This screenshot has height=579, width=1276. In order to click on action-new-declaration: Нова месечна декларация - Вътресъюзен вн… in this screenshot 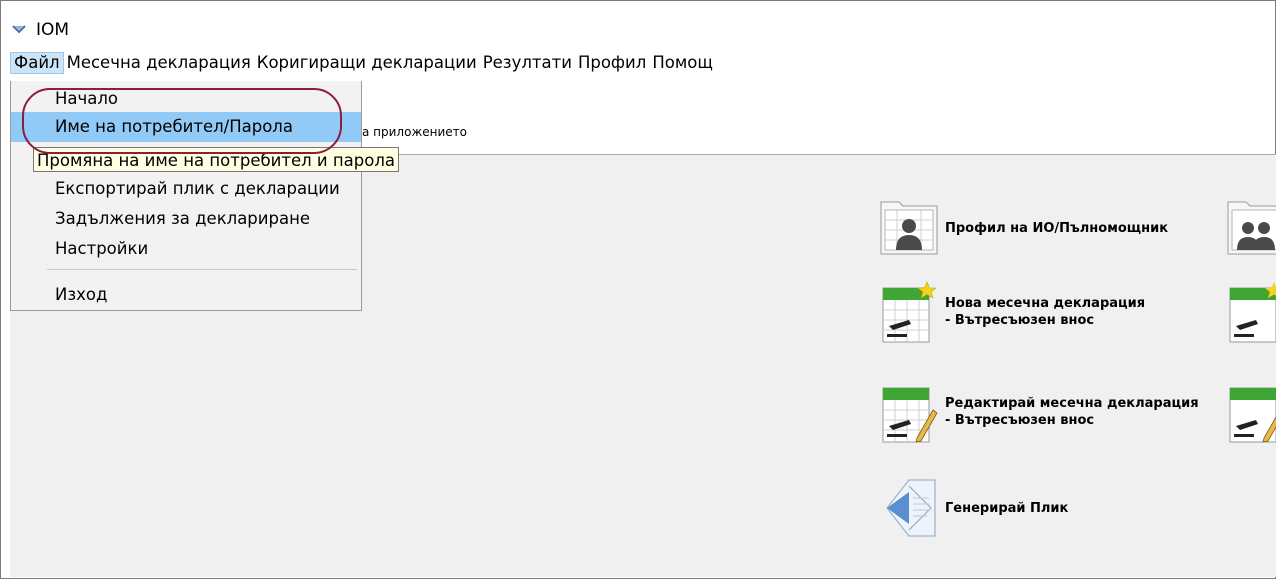, I will do `click(1012, 312)`.